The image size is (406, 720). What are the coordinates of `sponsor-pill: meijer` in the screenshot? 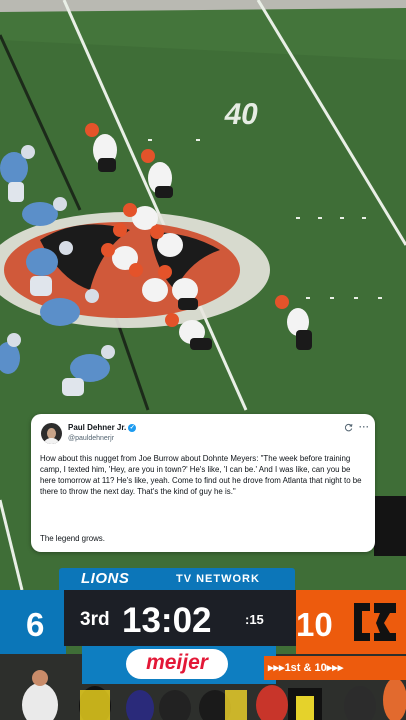 It's located at (177, 664).